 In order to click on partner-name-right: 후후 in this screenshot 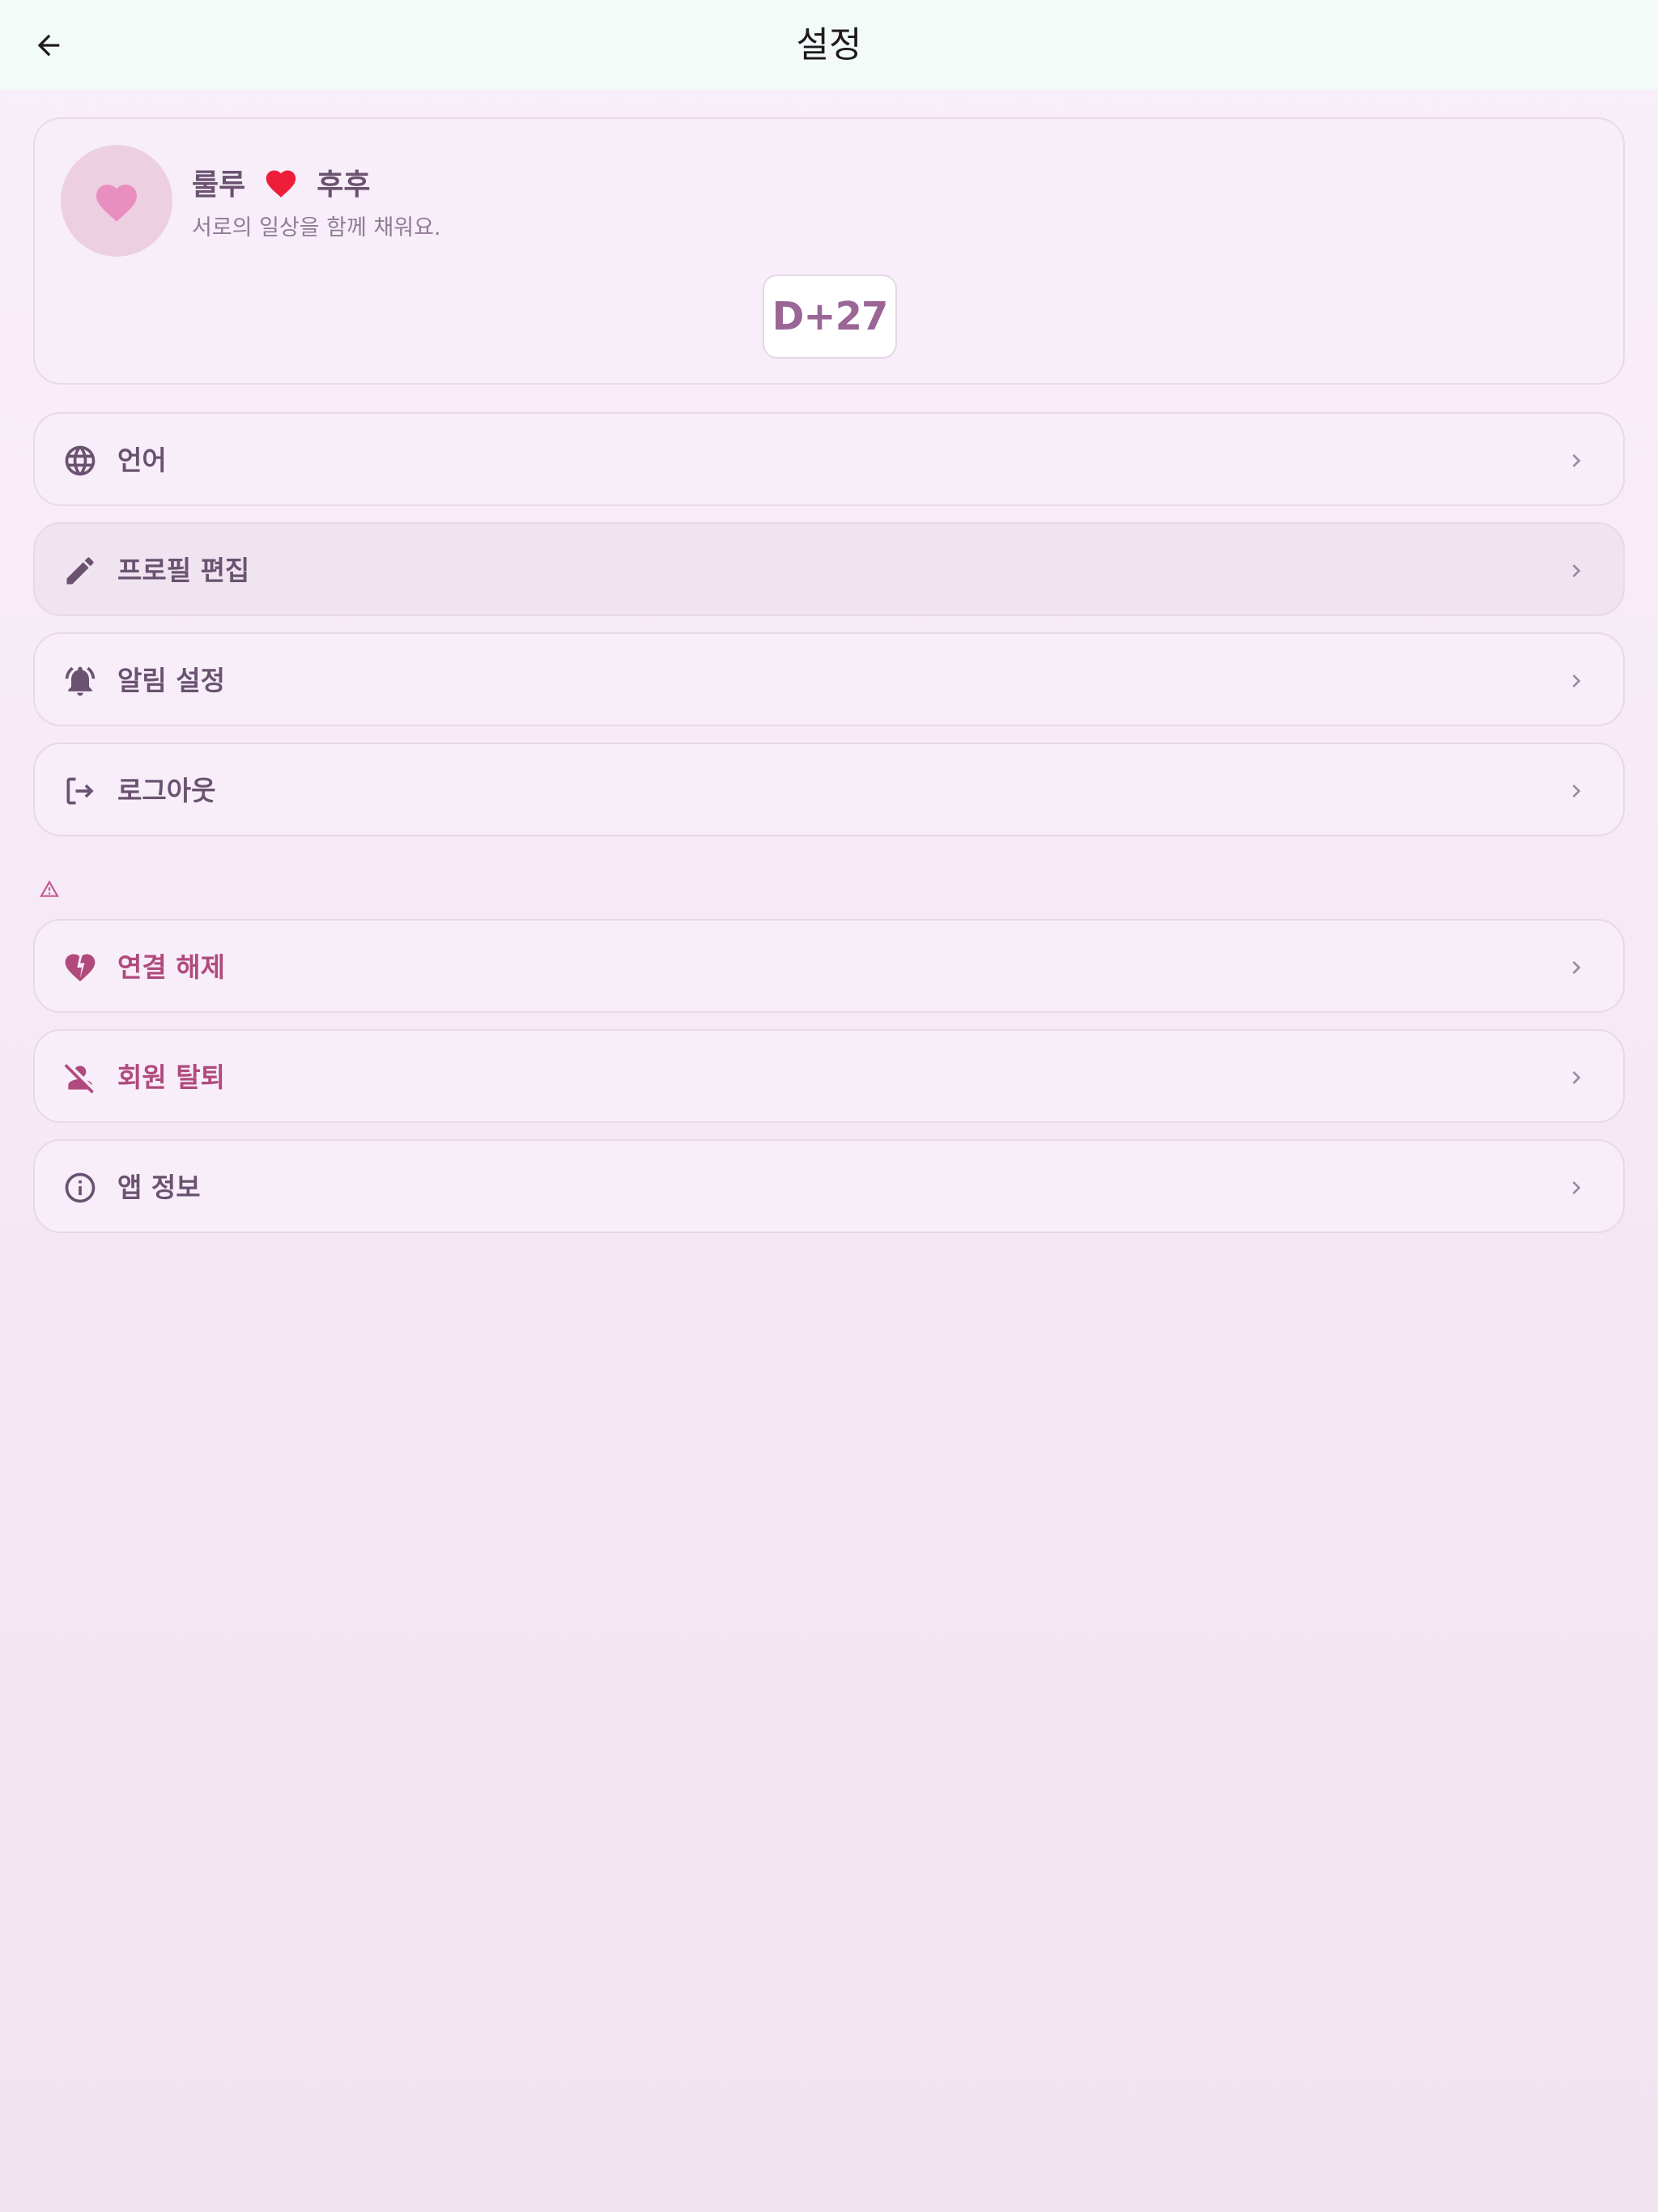, I will do `click(344, 185)`.